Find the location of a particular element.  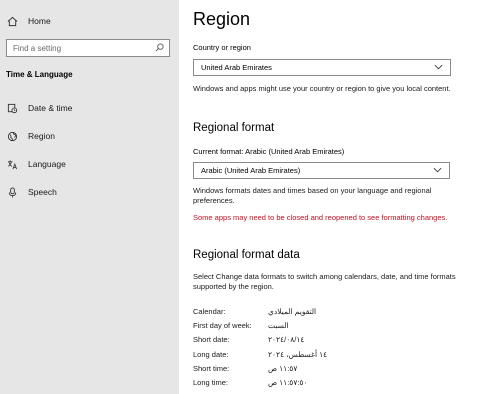

nav-home: Home is located at coordinates (28, 21).